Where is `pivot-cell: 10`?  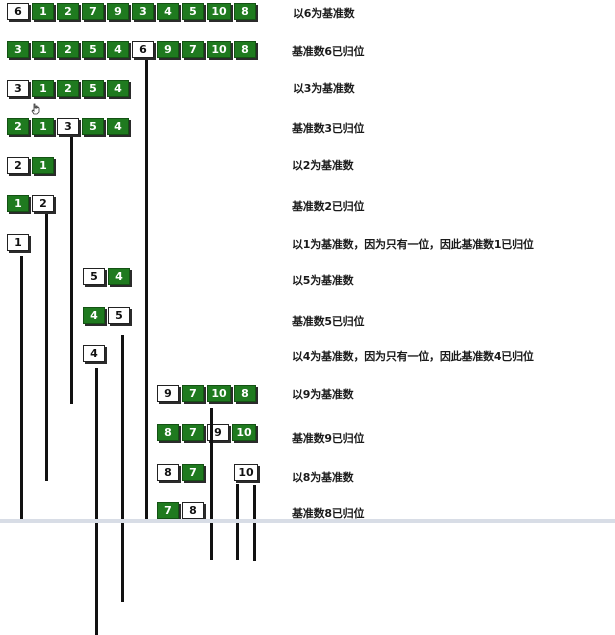
pivot-cell: 10 is located at coordinates (246, 472).